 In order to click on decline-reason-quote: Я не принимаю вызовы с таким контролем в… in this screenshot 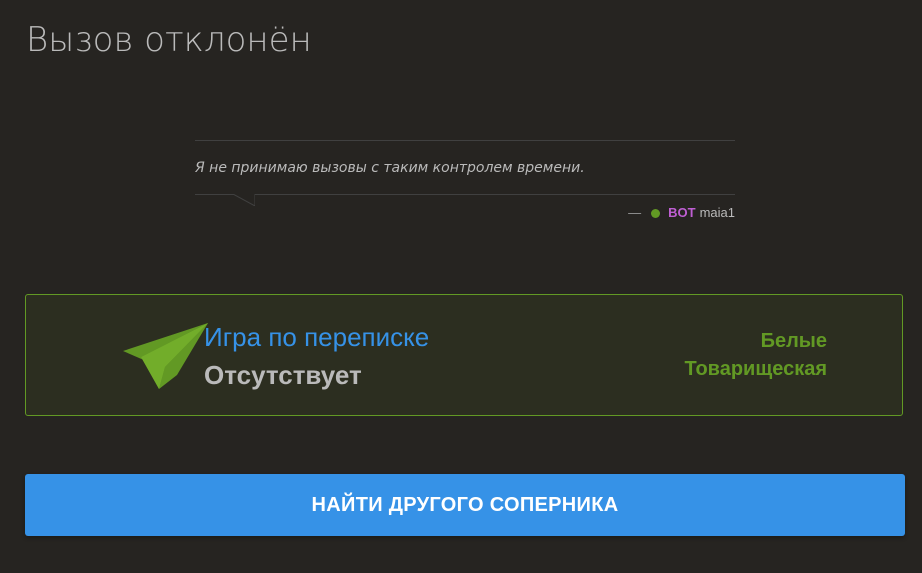, I will do `click(465, 180)`.